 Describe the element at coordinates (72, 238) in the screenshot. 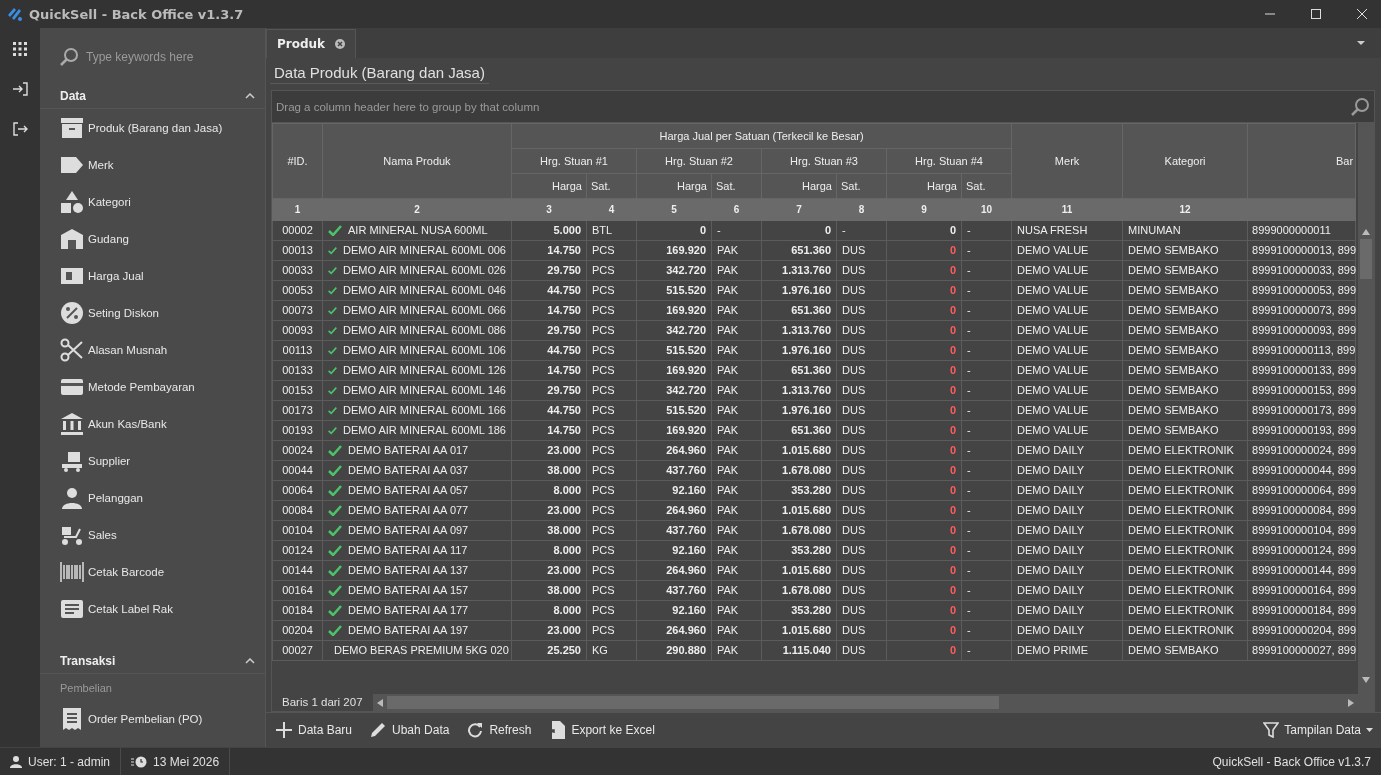

I see `warehouse-icon` at that location.